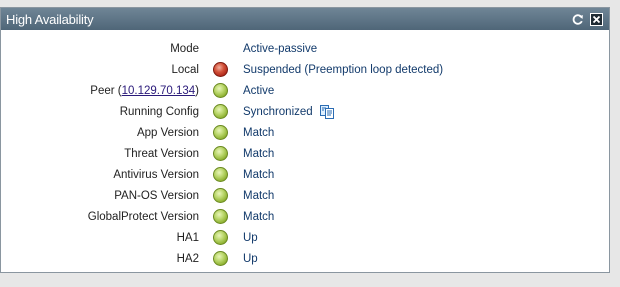 This screenshot has height=287, width=620. I want to click on peer-label-prefix: Peer (, so click(106, 90).